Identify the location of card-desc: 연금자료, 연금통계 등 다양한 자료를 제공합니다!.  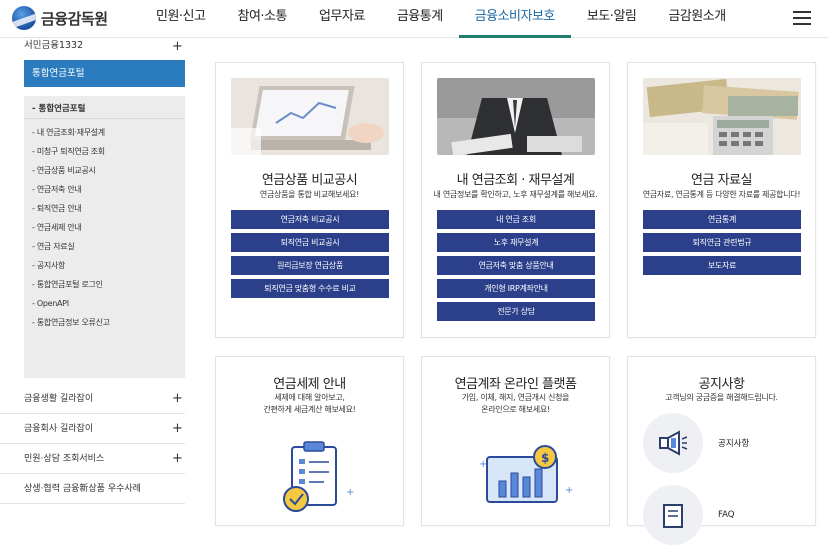
(721, 194).